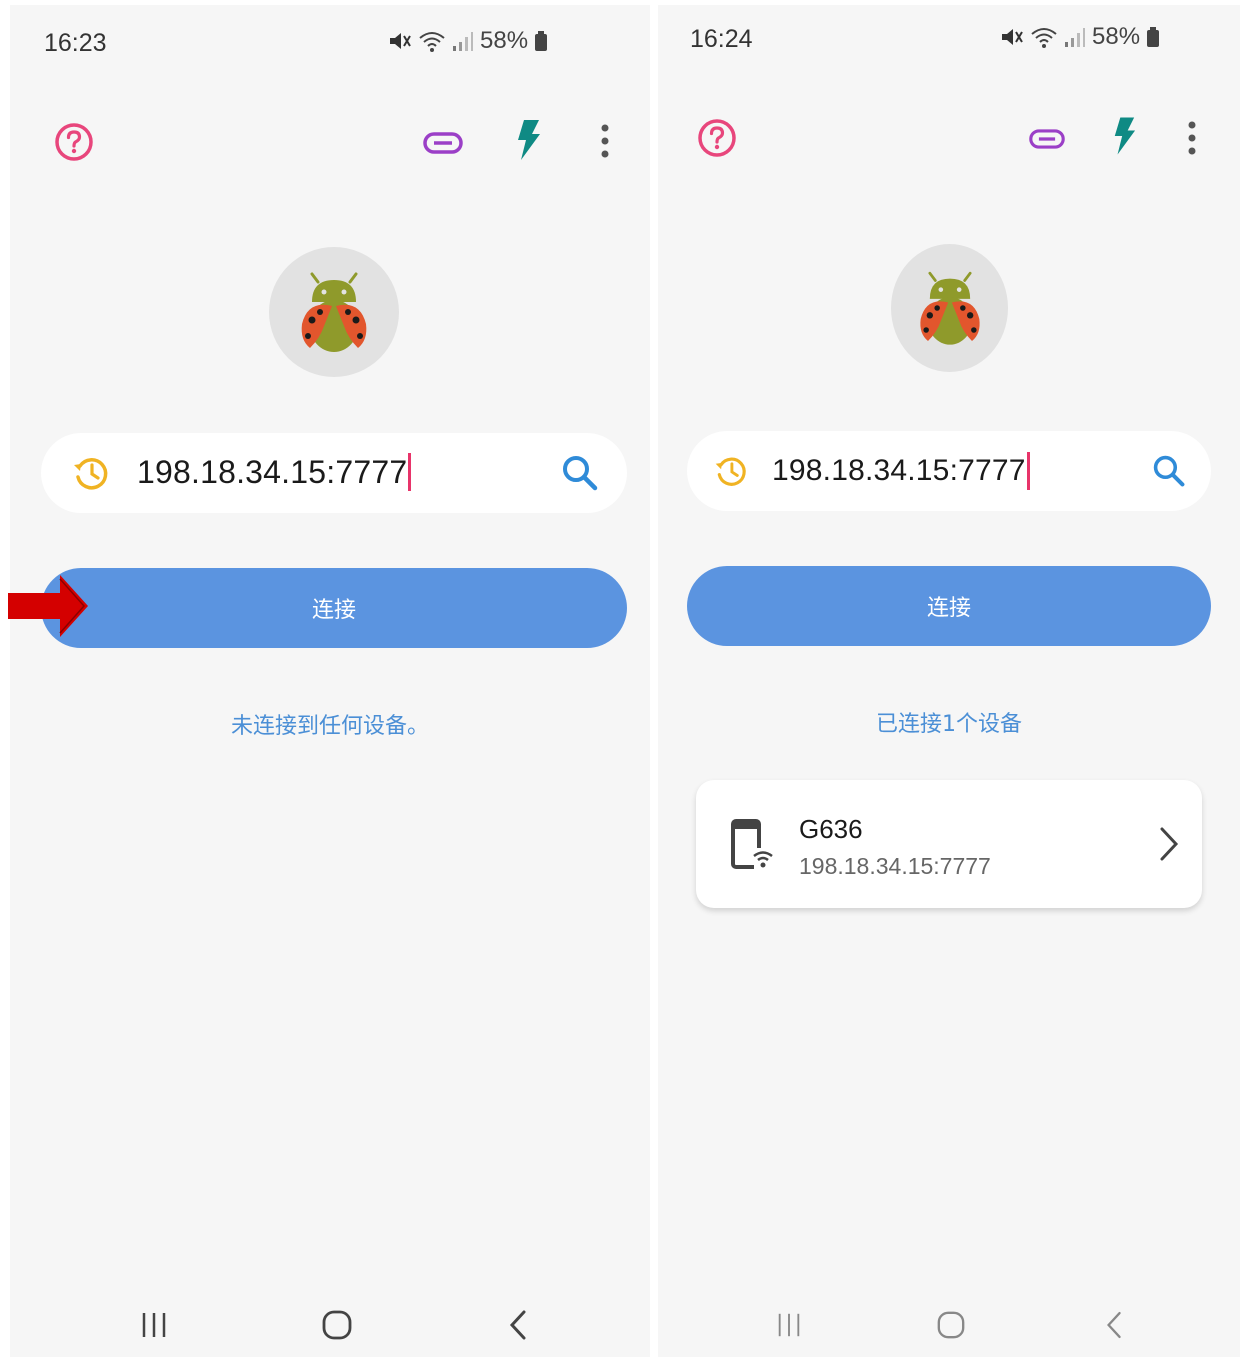  I want to click on device-list-item: G636 198.18.34.15:7777, so click(949, 844).